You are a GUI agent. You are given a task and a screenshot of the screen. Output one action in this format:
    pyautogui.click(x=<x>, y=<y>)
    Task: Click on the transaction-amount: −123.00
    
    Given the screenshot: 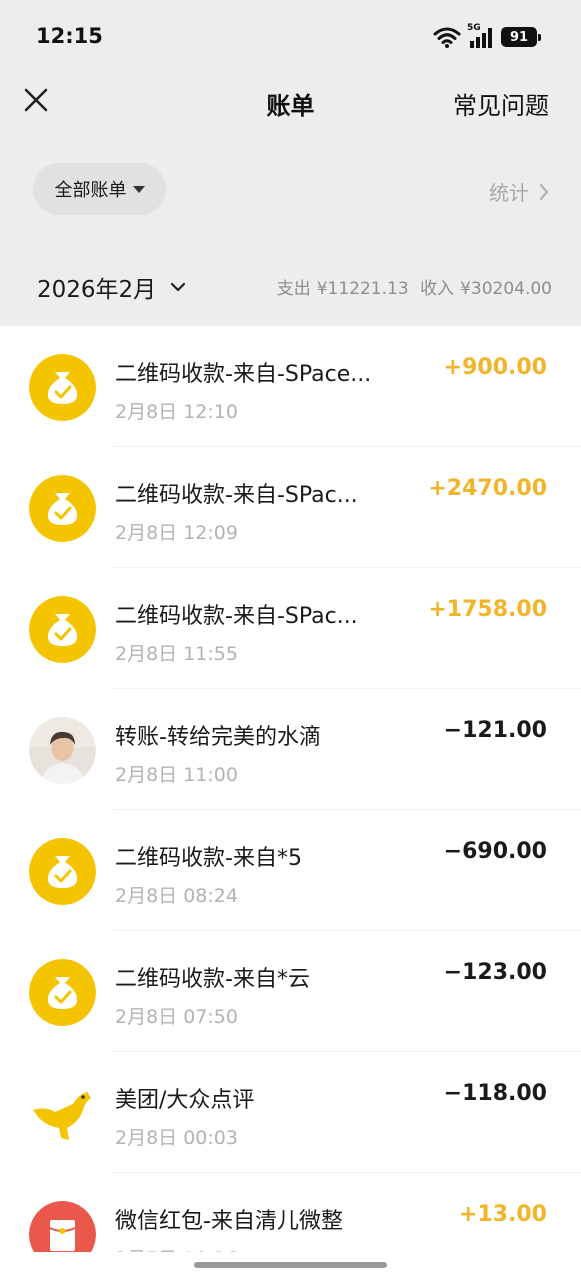 What is the action you would take?
    pyautogui.click(x=495, y=972)
    